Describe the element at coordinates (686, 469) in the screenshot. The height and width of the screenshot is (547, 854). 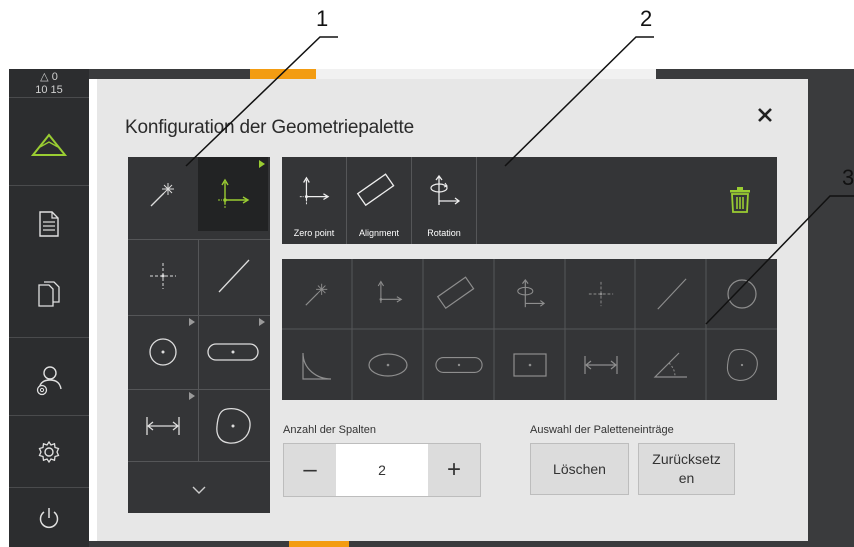
I see `reset-entries-button: Zurücksetz en` at that location.